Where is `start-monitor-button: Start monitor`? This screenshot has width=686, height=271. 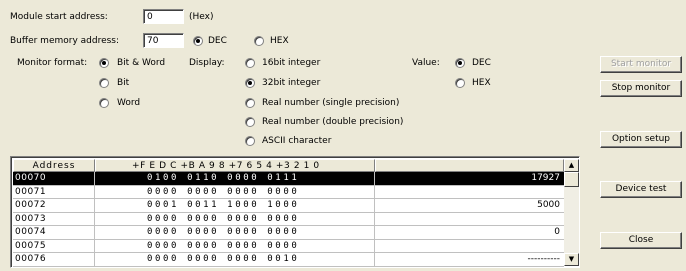
start-monitor-button: Start monitor is located at coordinates (641, 64).